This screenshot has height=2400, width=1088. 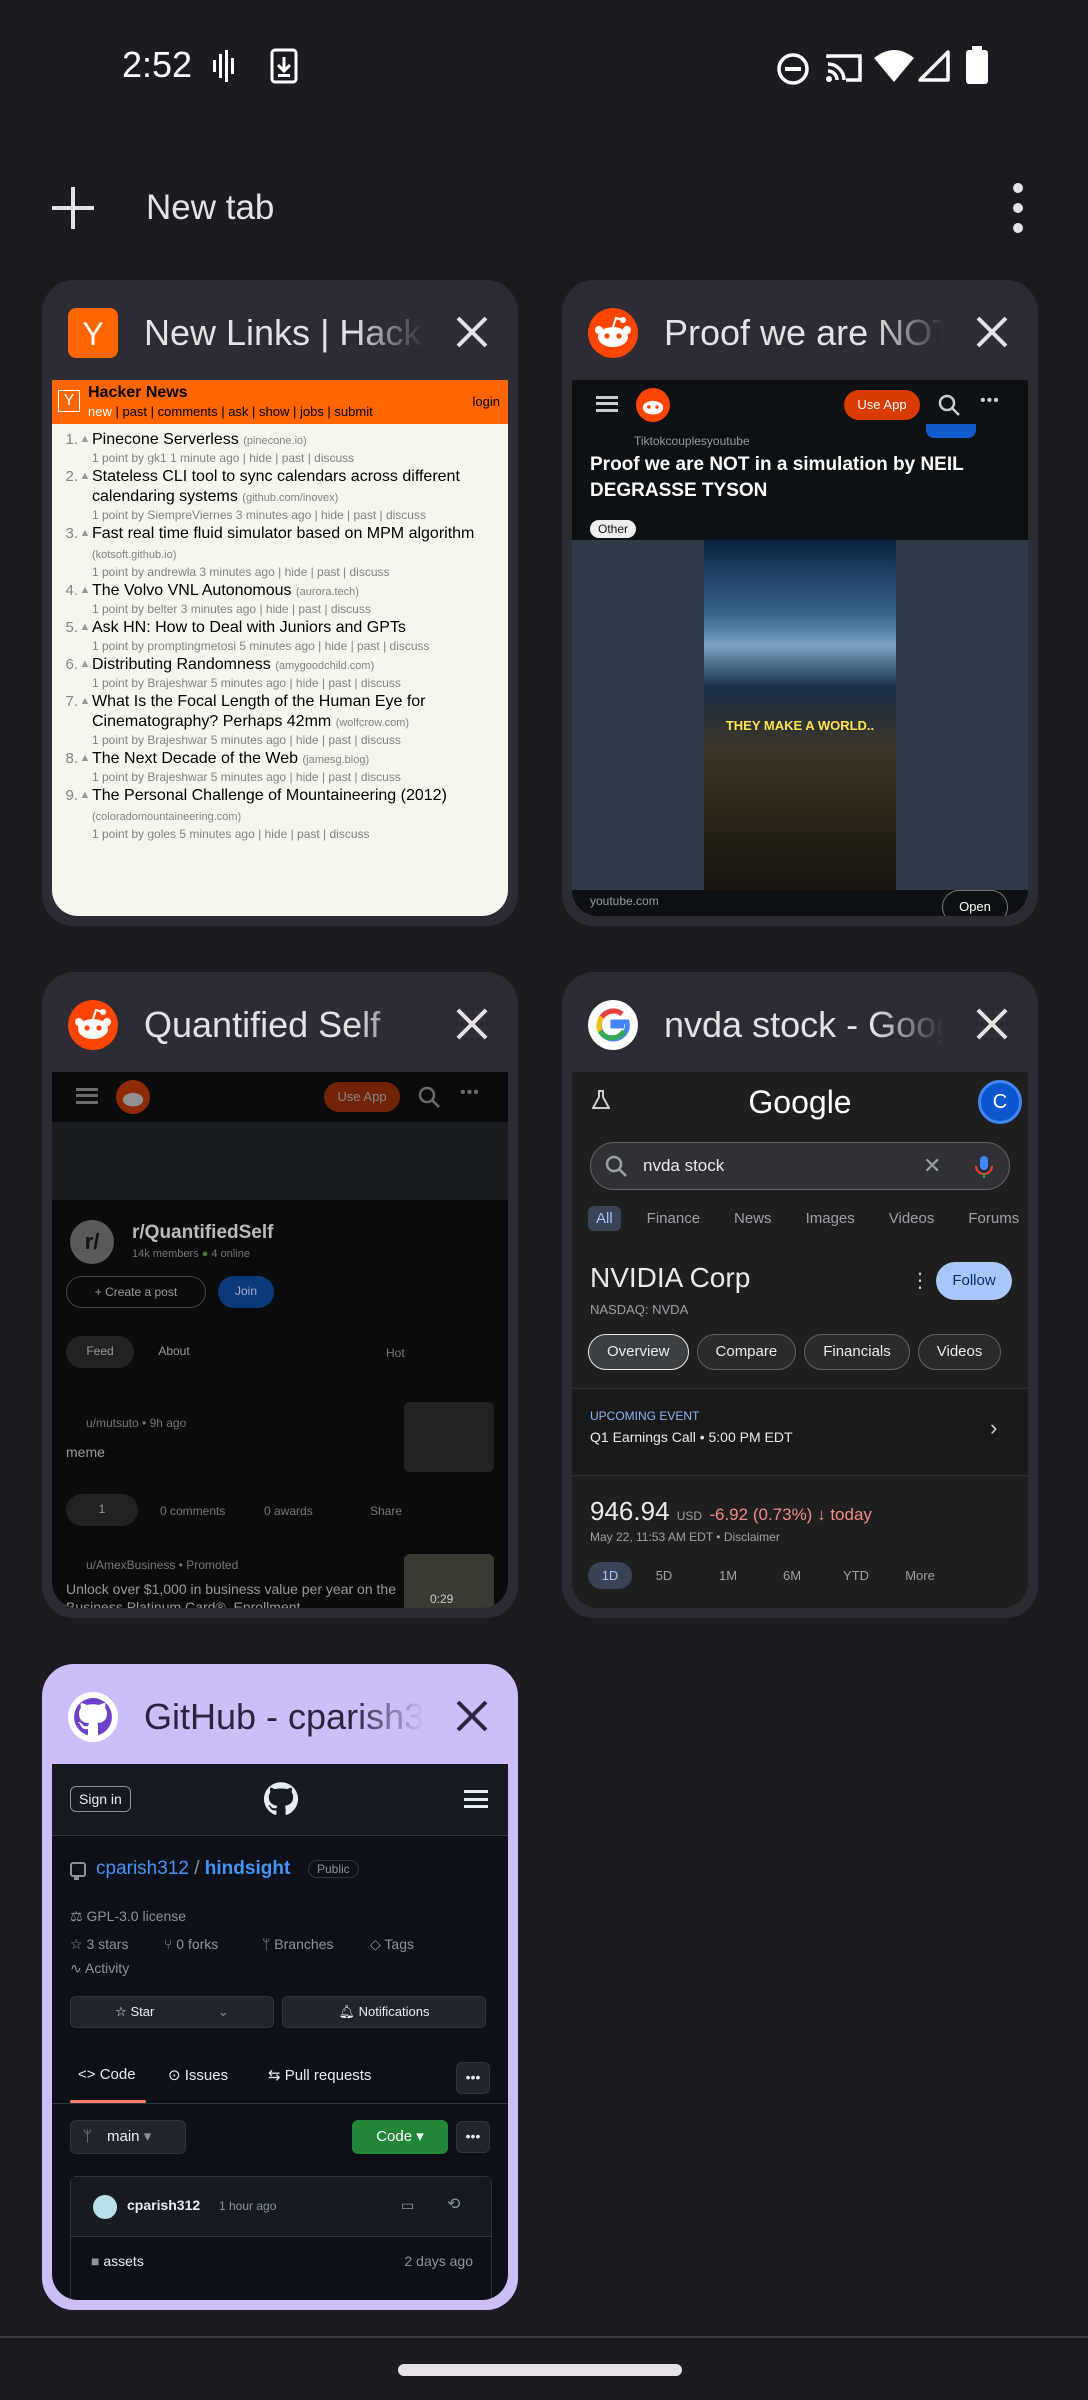 What do you see at coordinates (544, 210) in the screenshot?
I see `tab-switcher-toolbar: New tab` at bounding box center [544, 210].